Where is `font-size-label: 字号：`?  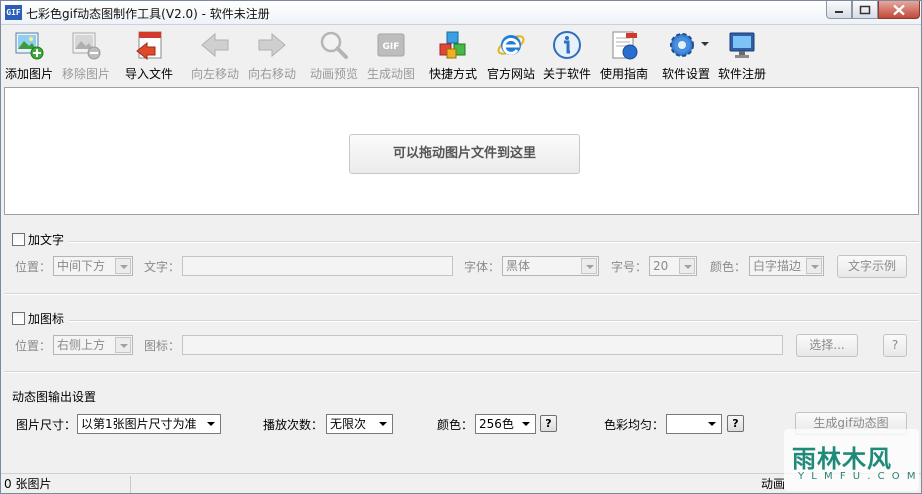 font-size-label: 字号： is located at coordinates (629, 267).